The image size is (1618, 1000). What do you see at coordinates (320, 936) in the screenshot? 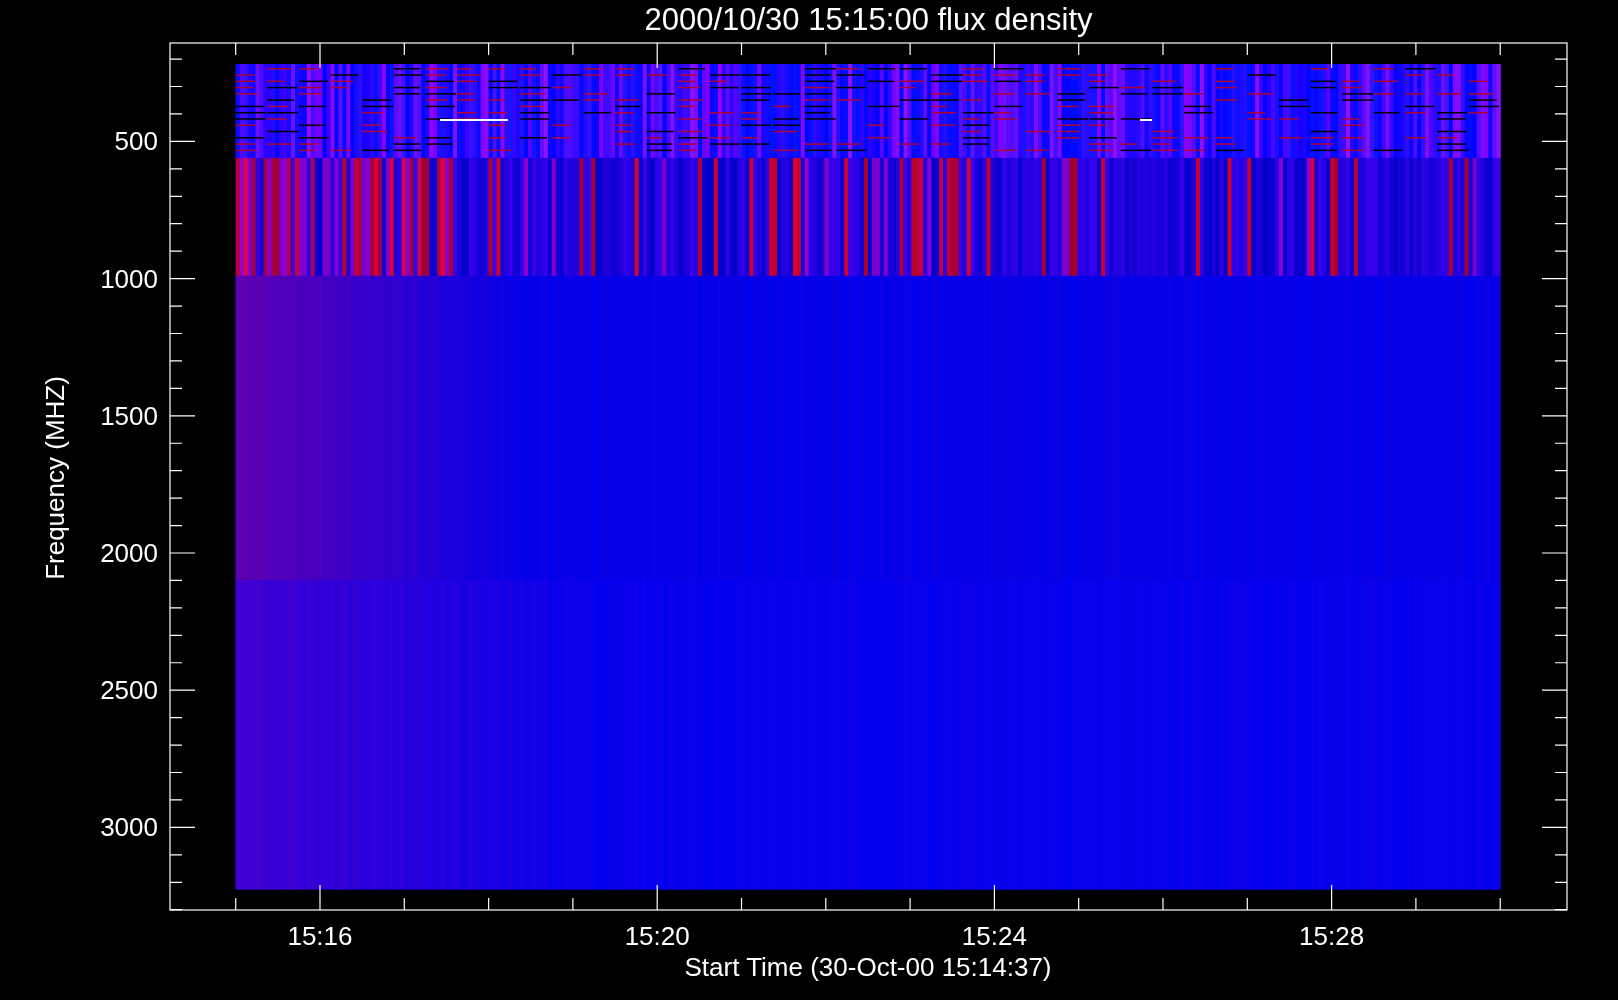
I see `x-tick-label: 15:16` at bounding box center [320, 936].